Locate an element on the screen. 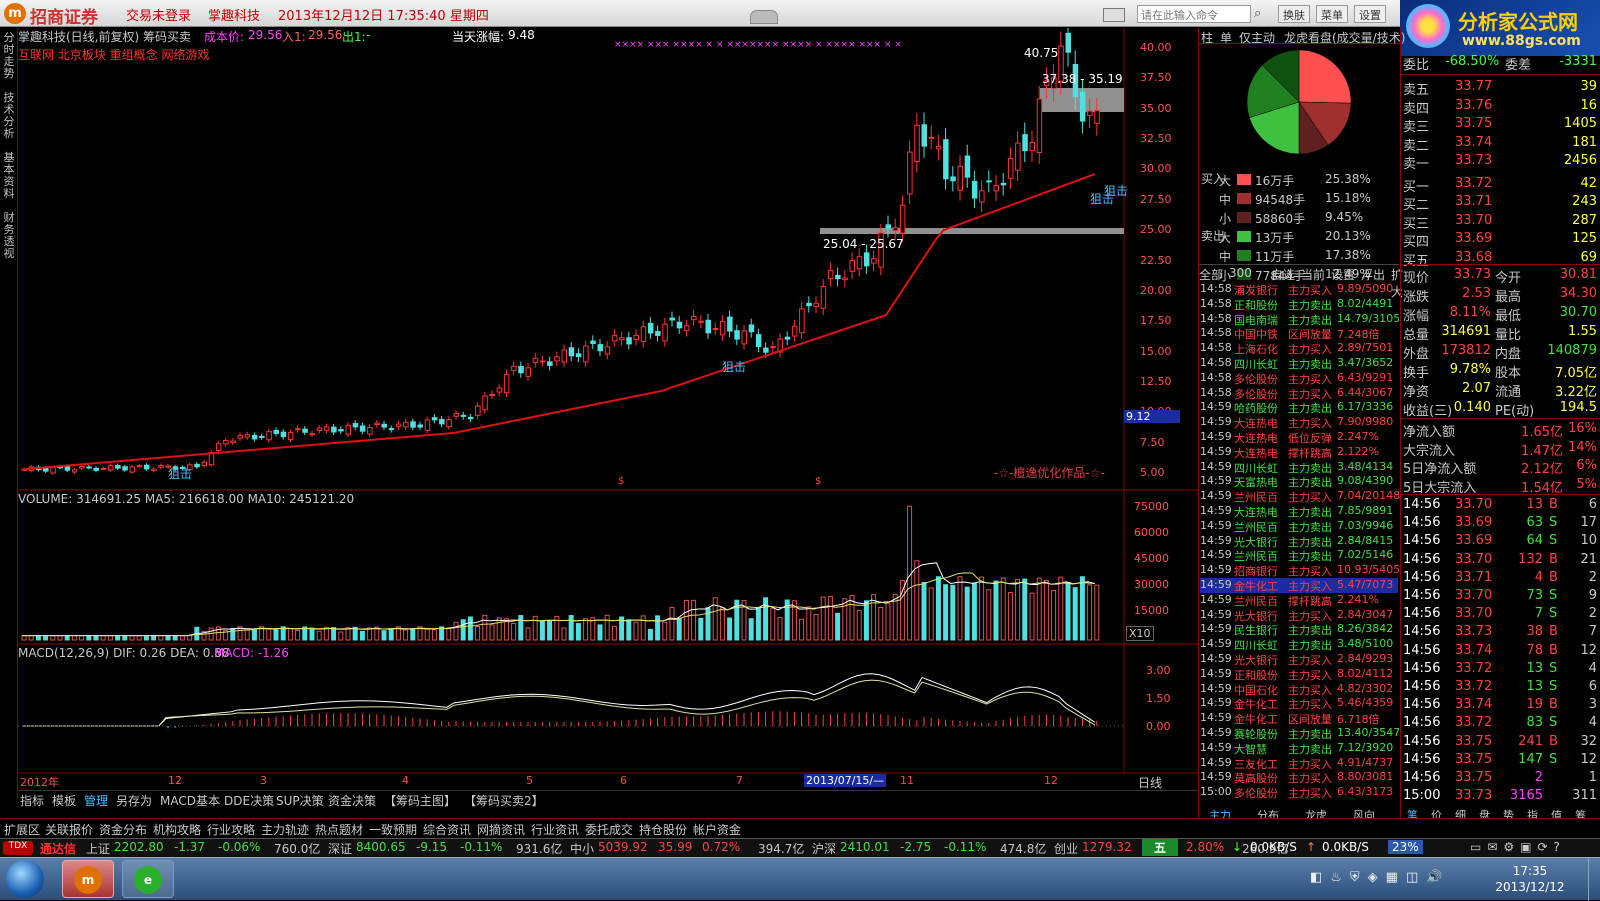  alert-row: 14:59 正和股份 主力买入 8.02/4112 is located at coordinates (1299, 674).